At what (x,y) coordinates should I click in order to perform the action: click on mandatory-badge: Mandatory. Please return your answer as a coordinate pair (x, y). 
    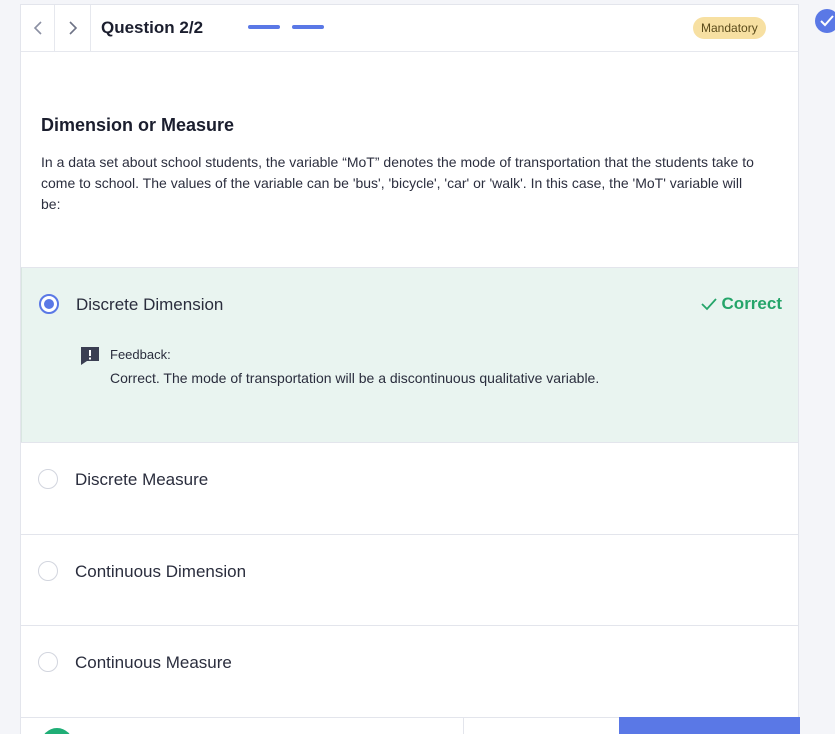
    Looking at the image, I should click on (729, 28).